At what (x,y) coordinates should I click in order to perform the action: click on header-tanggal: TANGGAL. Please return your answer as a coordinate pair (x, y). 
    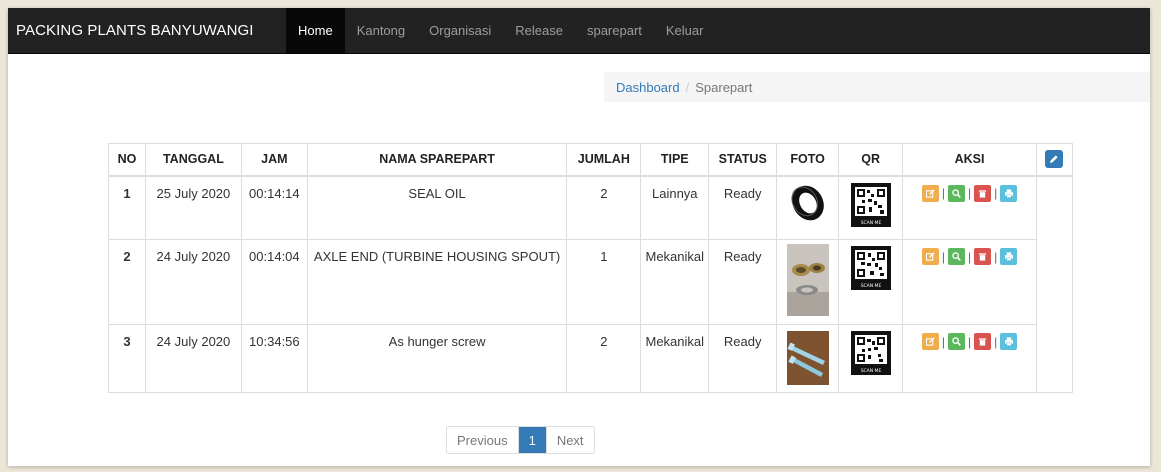
    Looking at the image, I should click on (193, 160).